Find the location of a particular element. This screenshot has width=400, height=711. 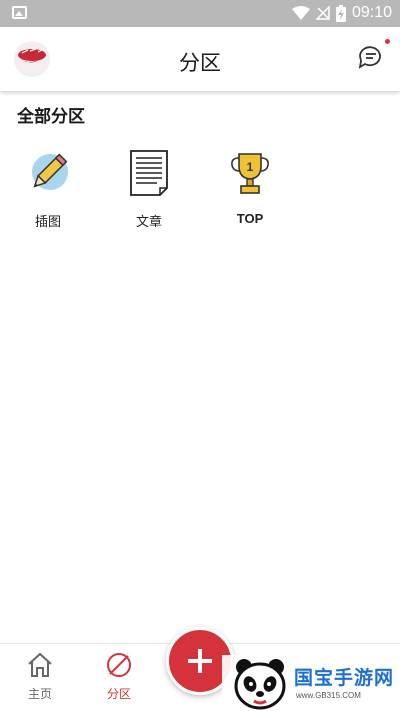

wifi-icon is located at coordinates (300, 13).